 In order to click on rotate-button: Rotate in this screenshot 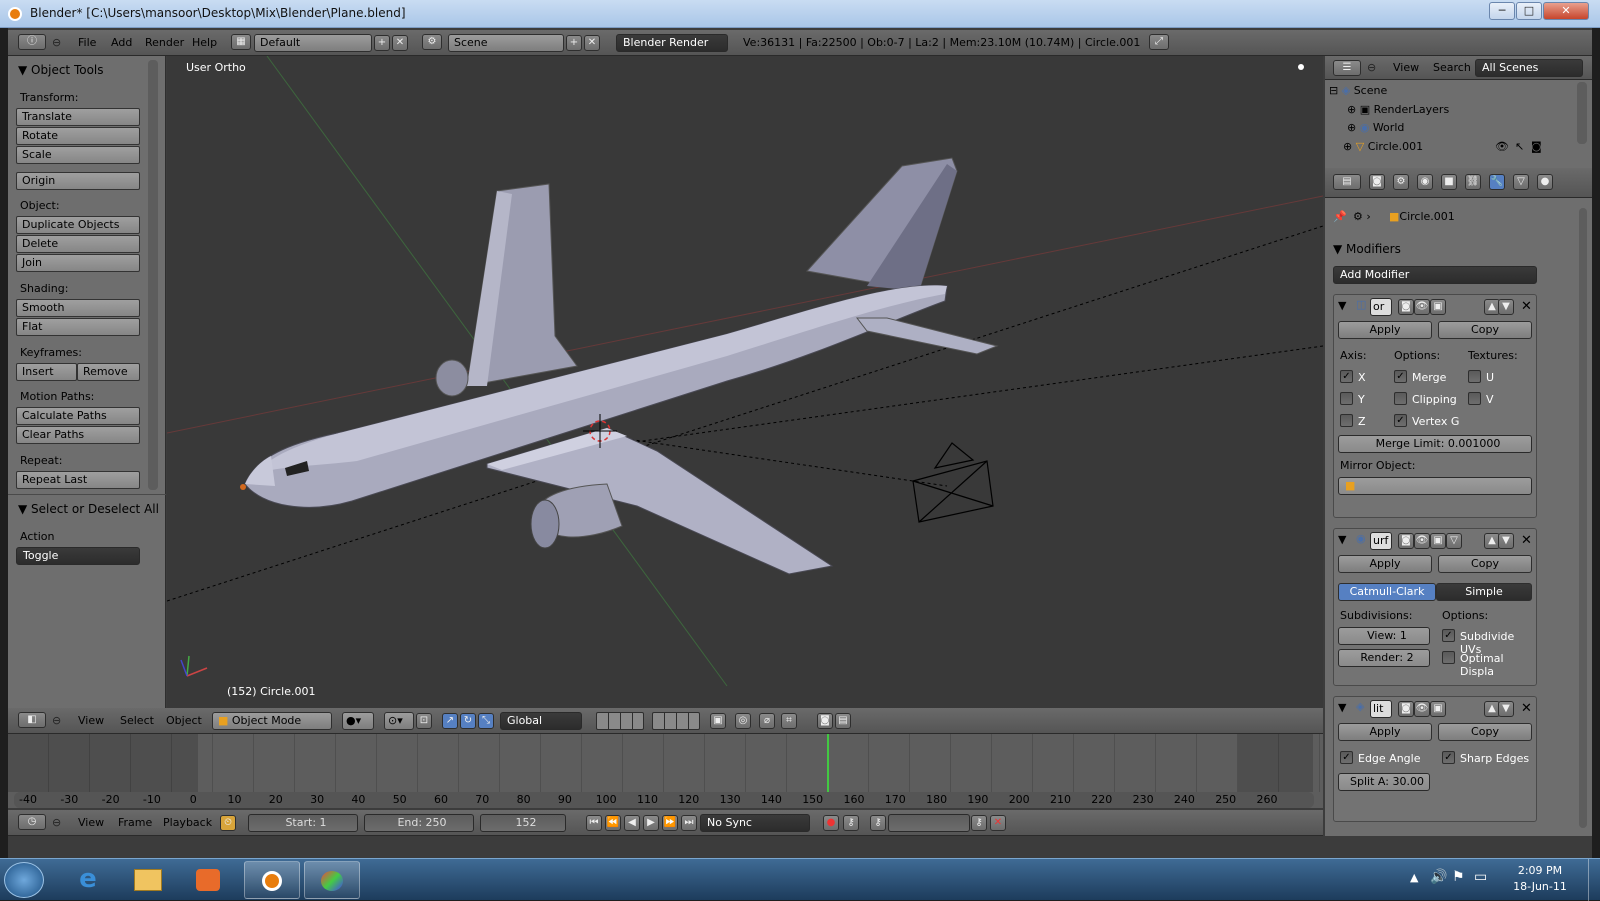, I will do `click(78, 136)`.